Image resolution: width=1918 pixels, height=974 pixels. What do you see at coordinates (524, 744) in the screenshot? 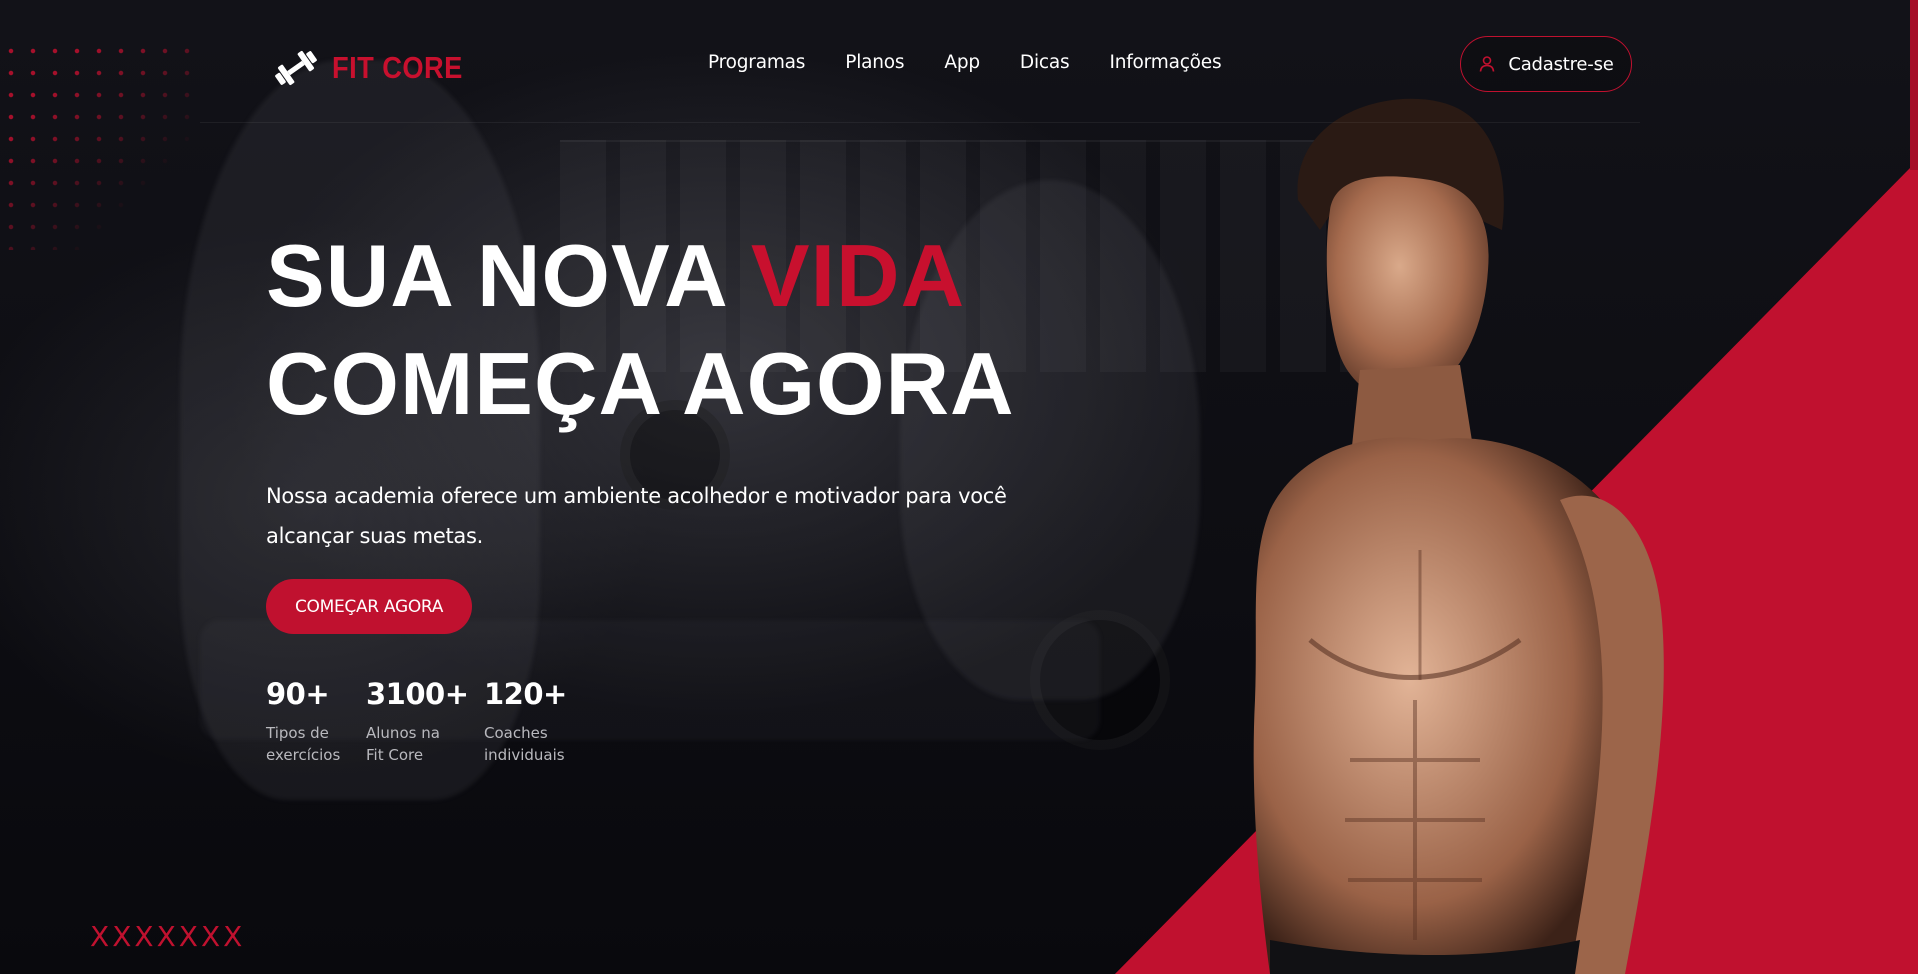
I see `stat-label: Coaches individuais` at bounding box center [524, 744].